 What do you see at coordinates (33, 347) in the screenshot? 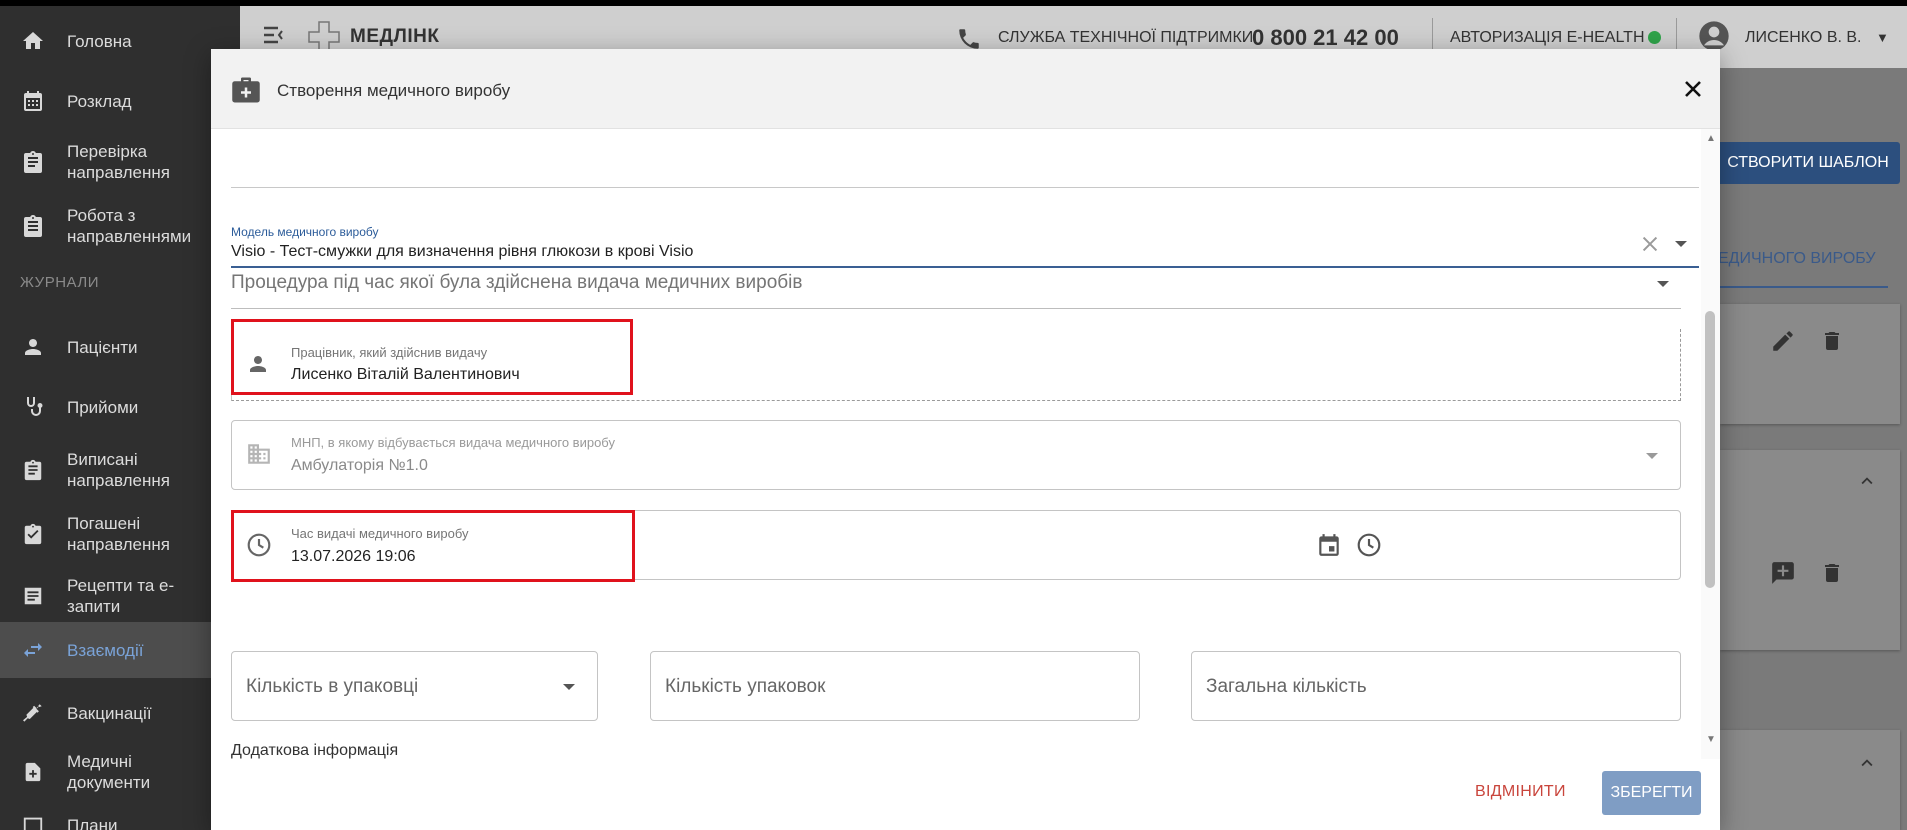
I see `person-icon` at bounding box center [33, 347].